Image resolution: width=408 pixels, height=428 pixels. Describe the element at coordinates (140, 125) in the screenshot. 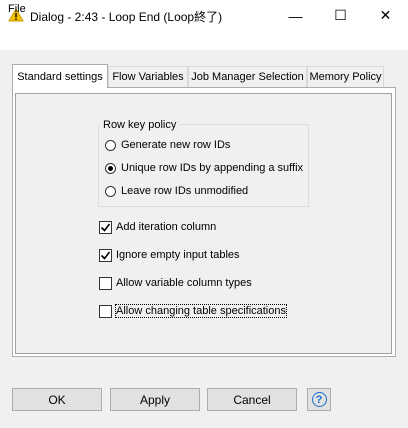

I see `row-key-policy-title: Row key policy` at that location.